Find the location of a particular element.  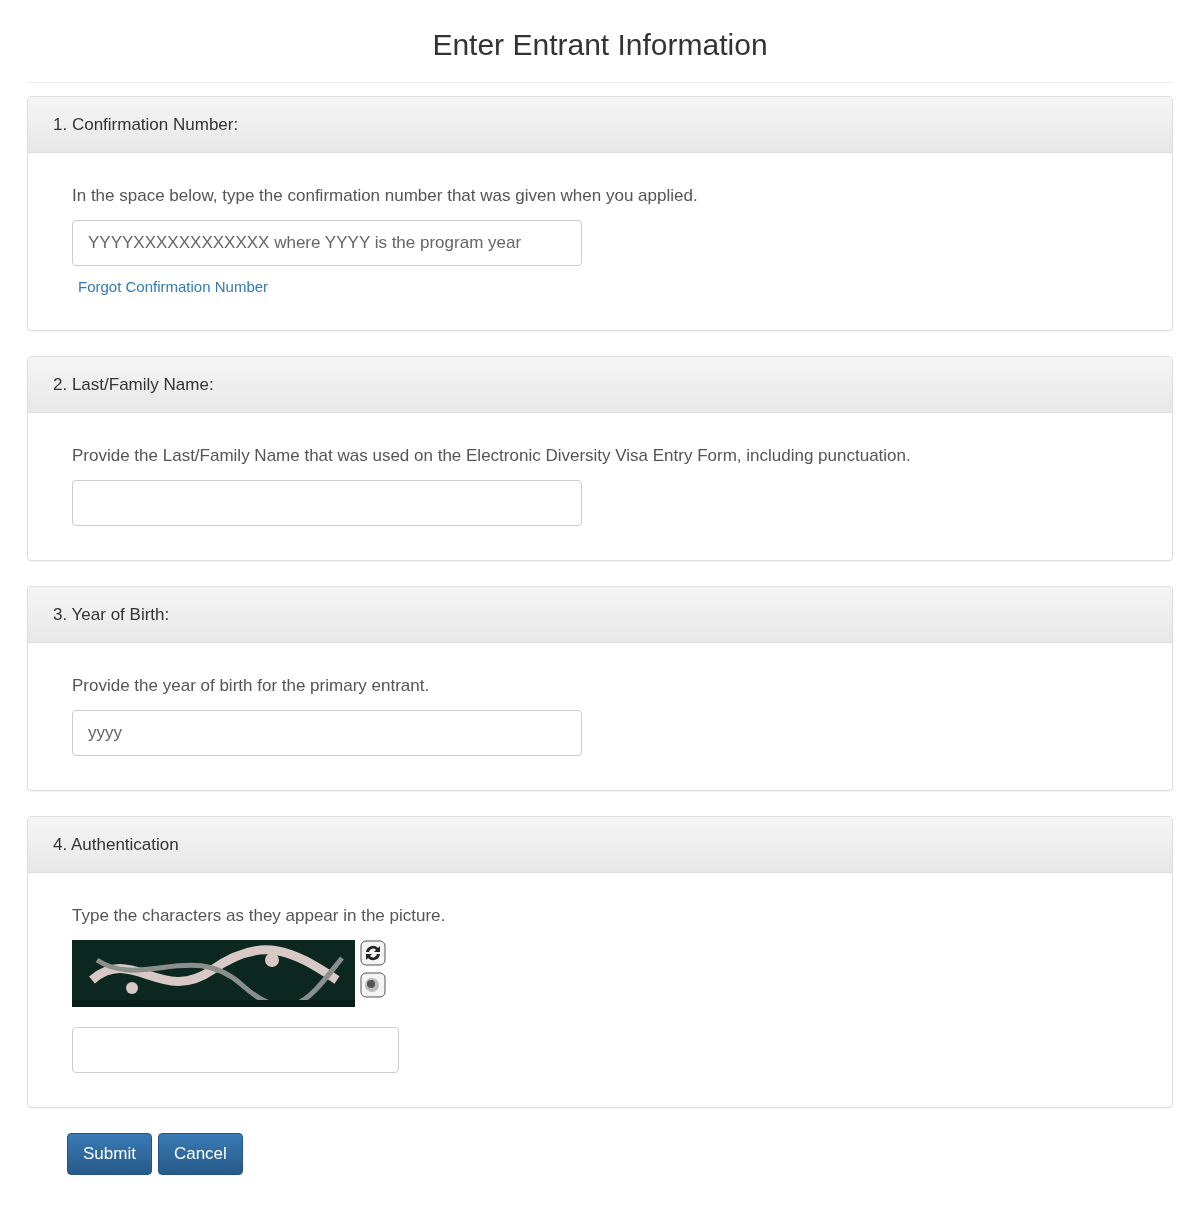

forgot-link: Forgot Confirmation Number is located at coordinates (173, 286).